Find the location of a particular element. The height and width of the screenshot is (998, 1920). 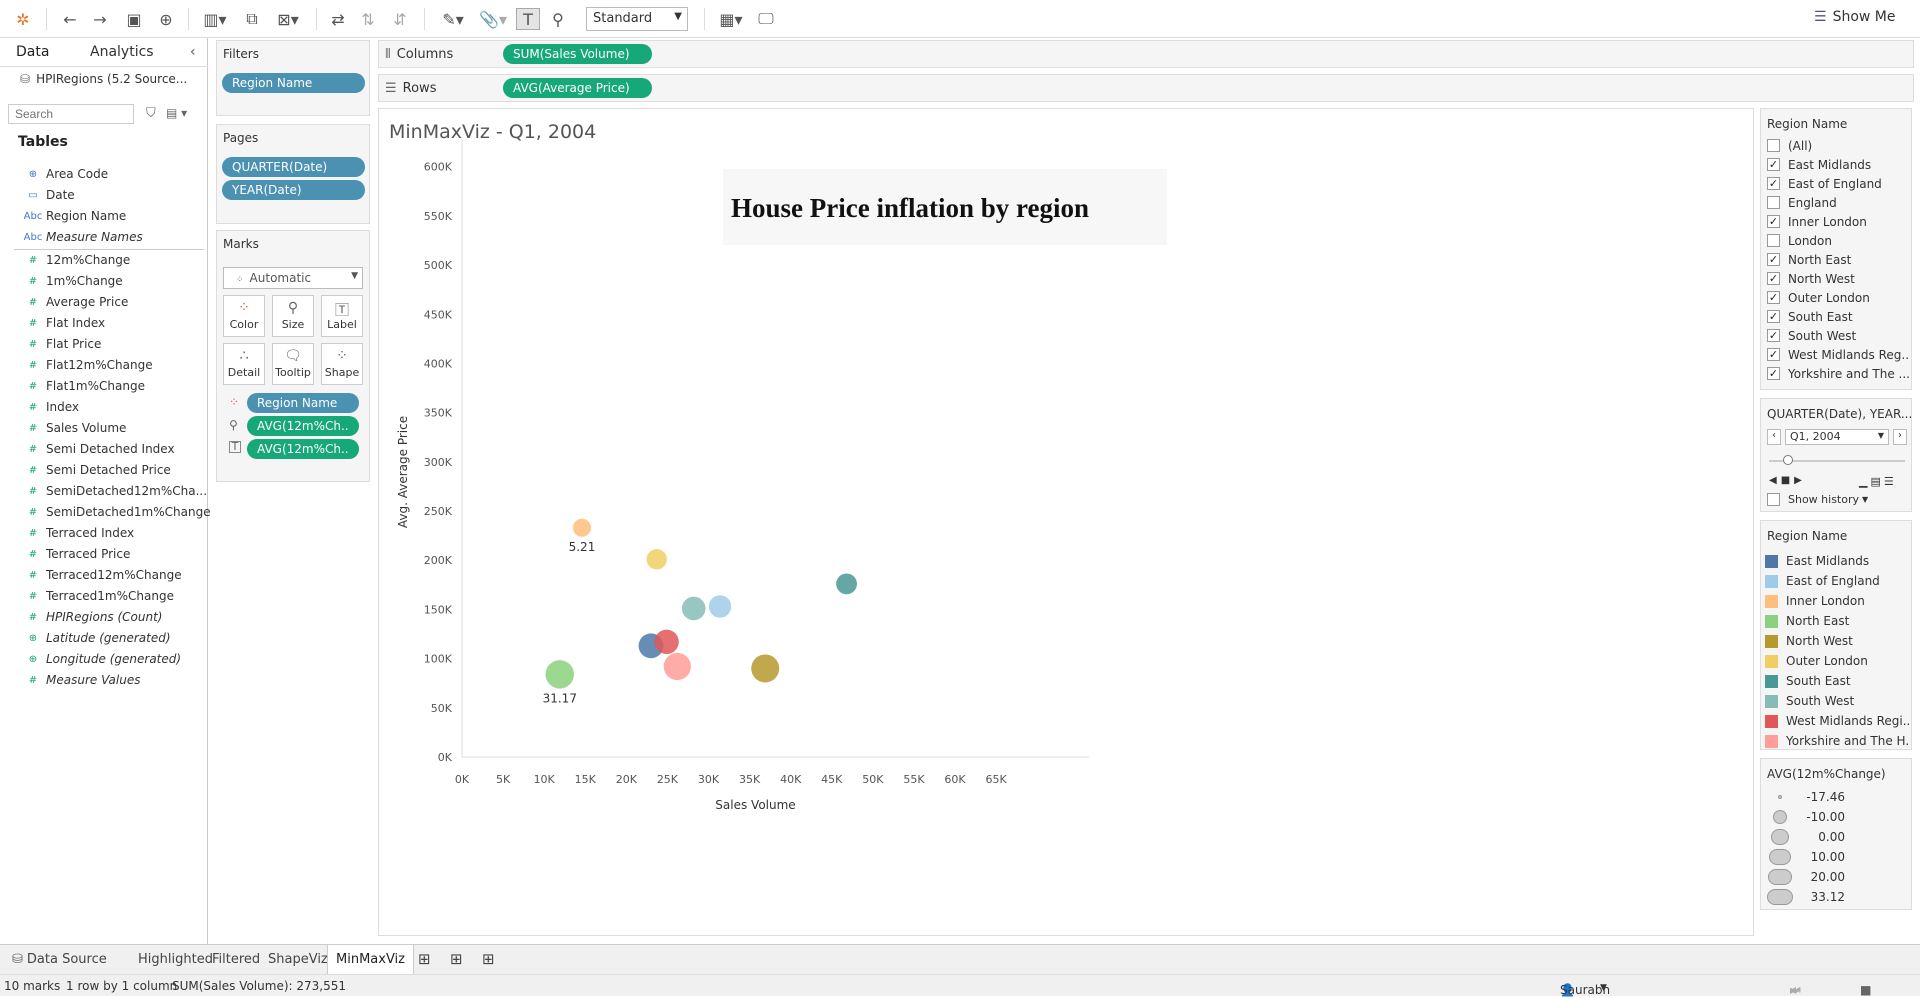

new-datasource-icon: ⊕ is located at coordinates (166, 19).